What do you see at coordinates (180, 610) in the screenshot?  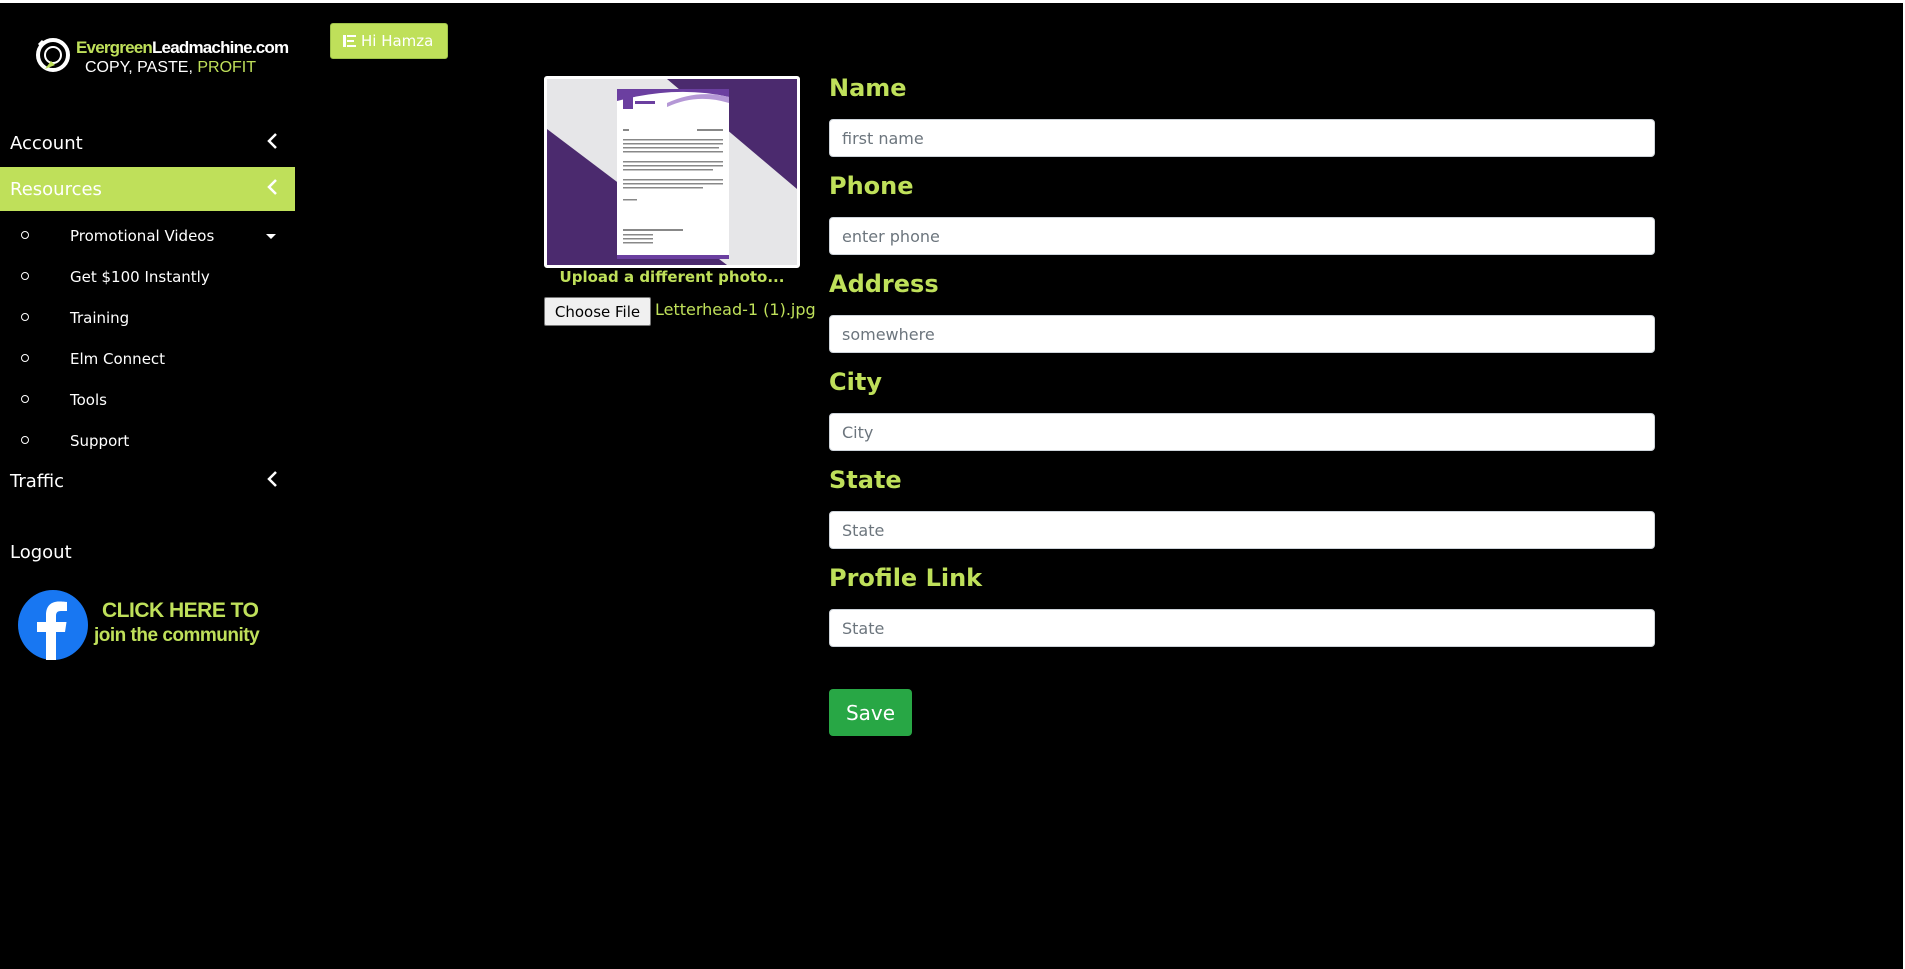 I see `facebook-banner-title: CLICK HERE TO` at bounding box center [180, 610].